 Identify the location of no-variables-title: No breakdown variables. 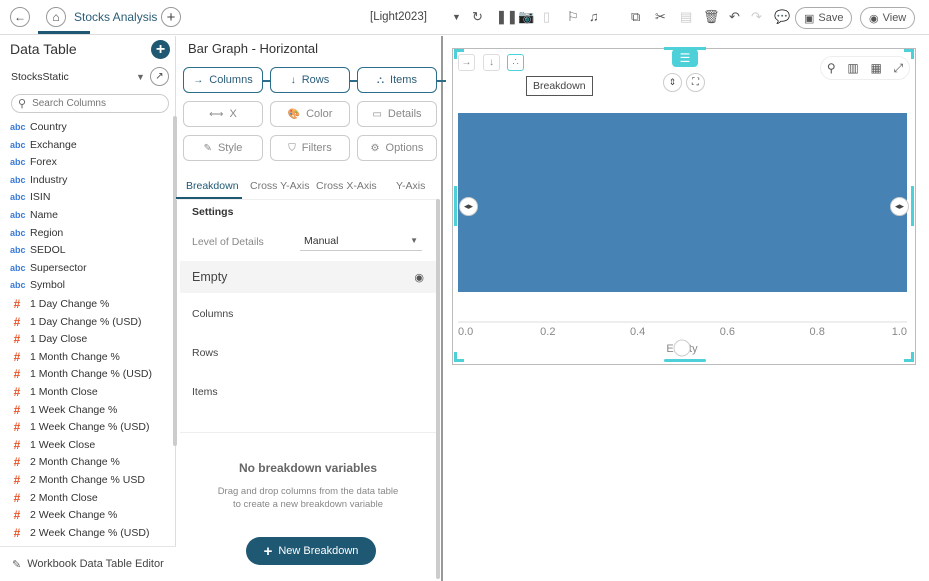
(308, 468).